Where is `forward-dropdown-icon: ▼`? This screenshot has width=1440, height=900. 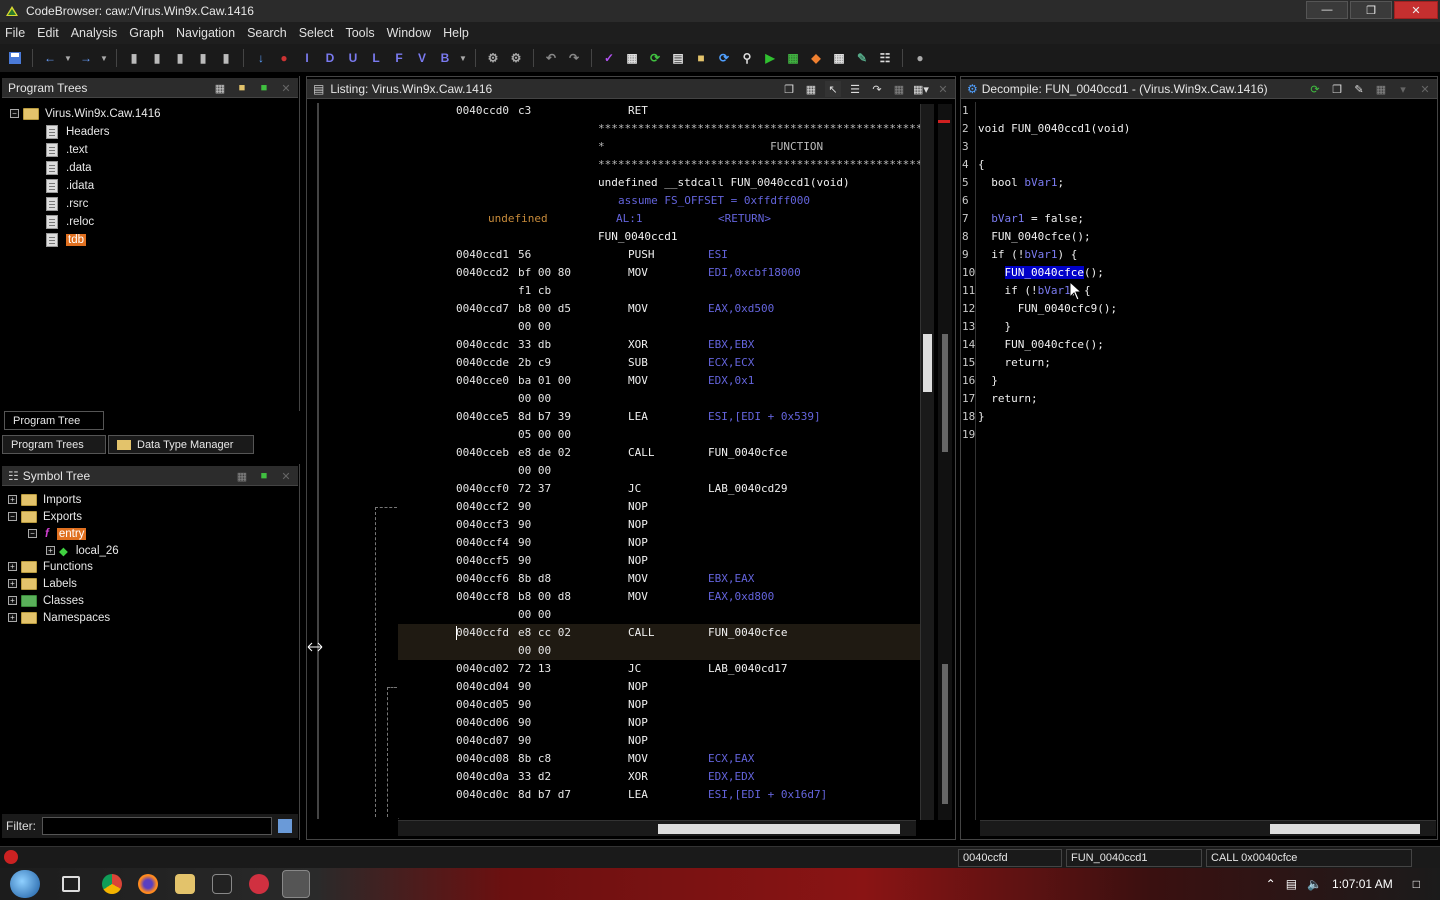
forward-dropdown-icon: ▼ is located at coordinates (104, 58).